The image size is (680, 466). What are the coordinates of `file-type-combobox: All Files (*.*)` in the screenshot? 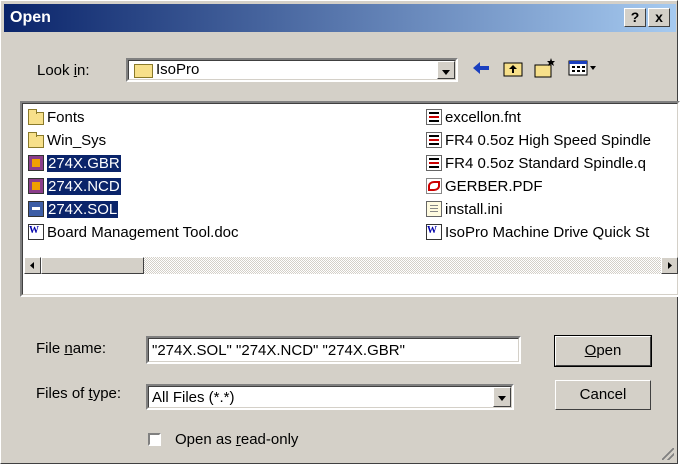 It's located at (330, 397).